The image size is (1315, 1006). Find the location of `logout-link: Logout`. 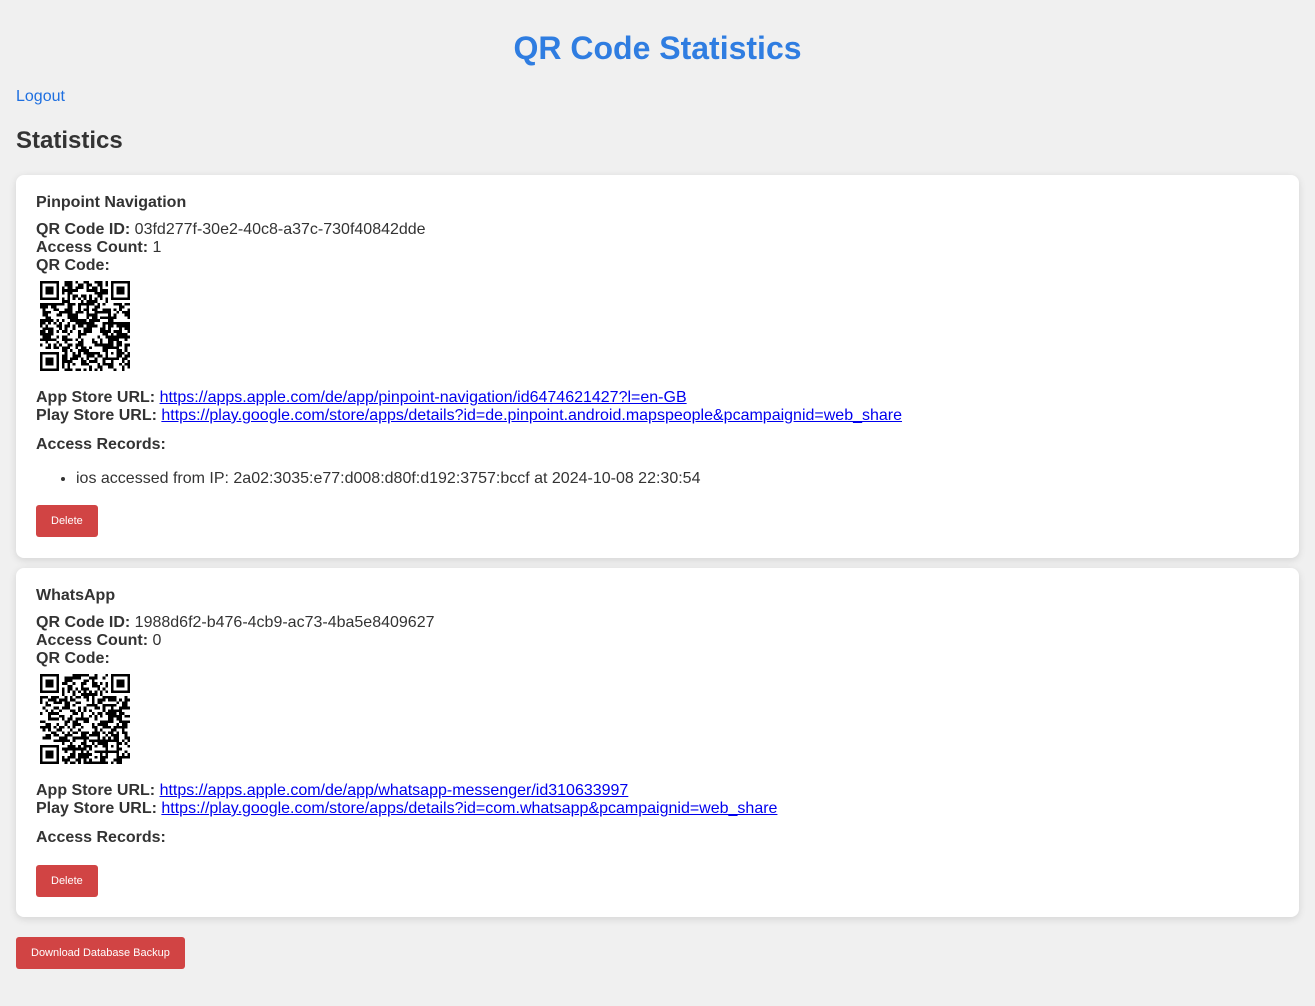

logout-link: Logout is located at coordinates (40, 97).